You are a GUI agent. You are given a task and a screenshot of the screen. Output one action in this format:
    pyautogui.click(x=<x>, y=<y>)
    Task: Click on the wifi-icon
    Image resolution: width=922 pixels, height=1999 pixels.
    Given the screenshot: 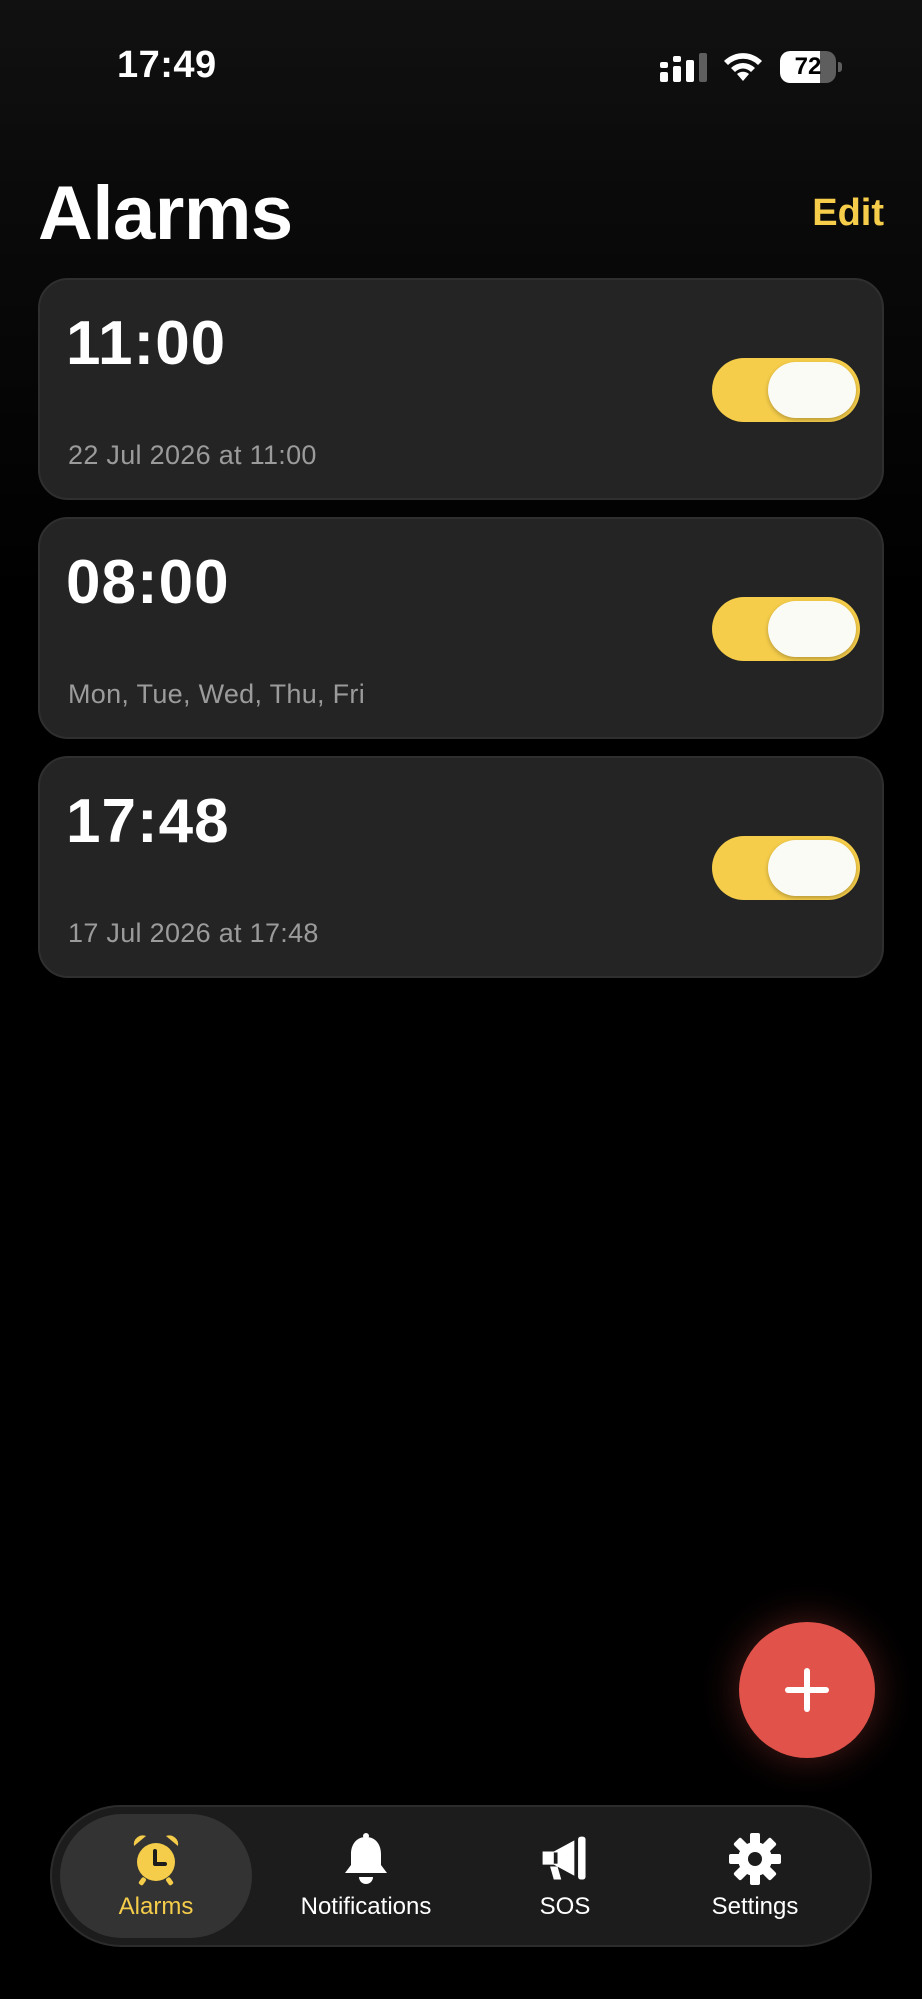 What is the action you would take?
    pyautogui.click(x=743, y=67)
    